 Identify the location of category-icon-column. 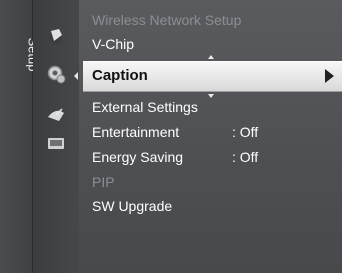
(56, 136).